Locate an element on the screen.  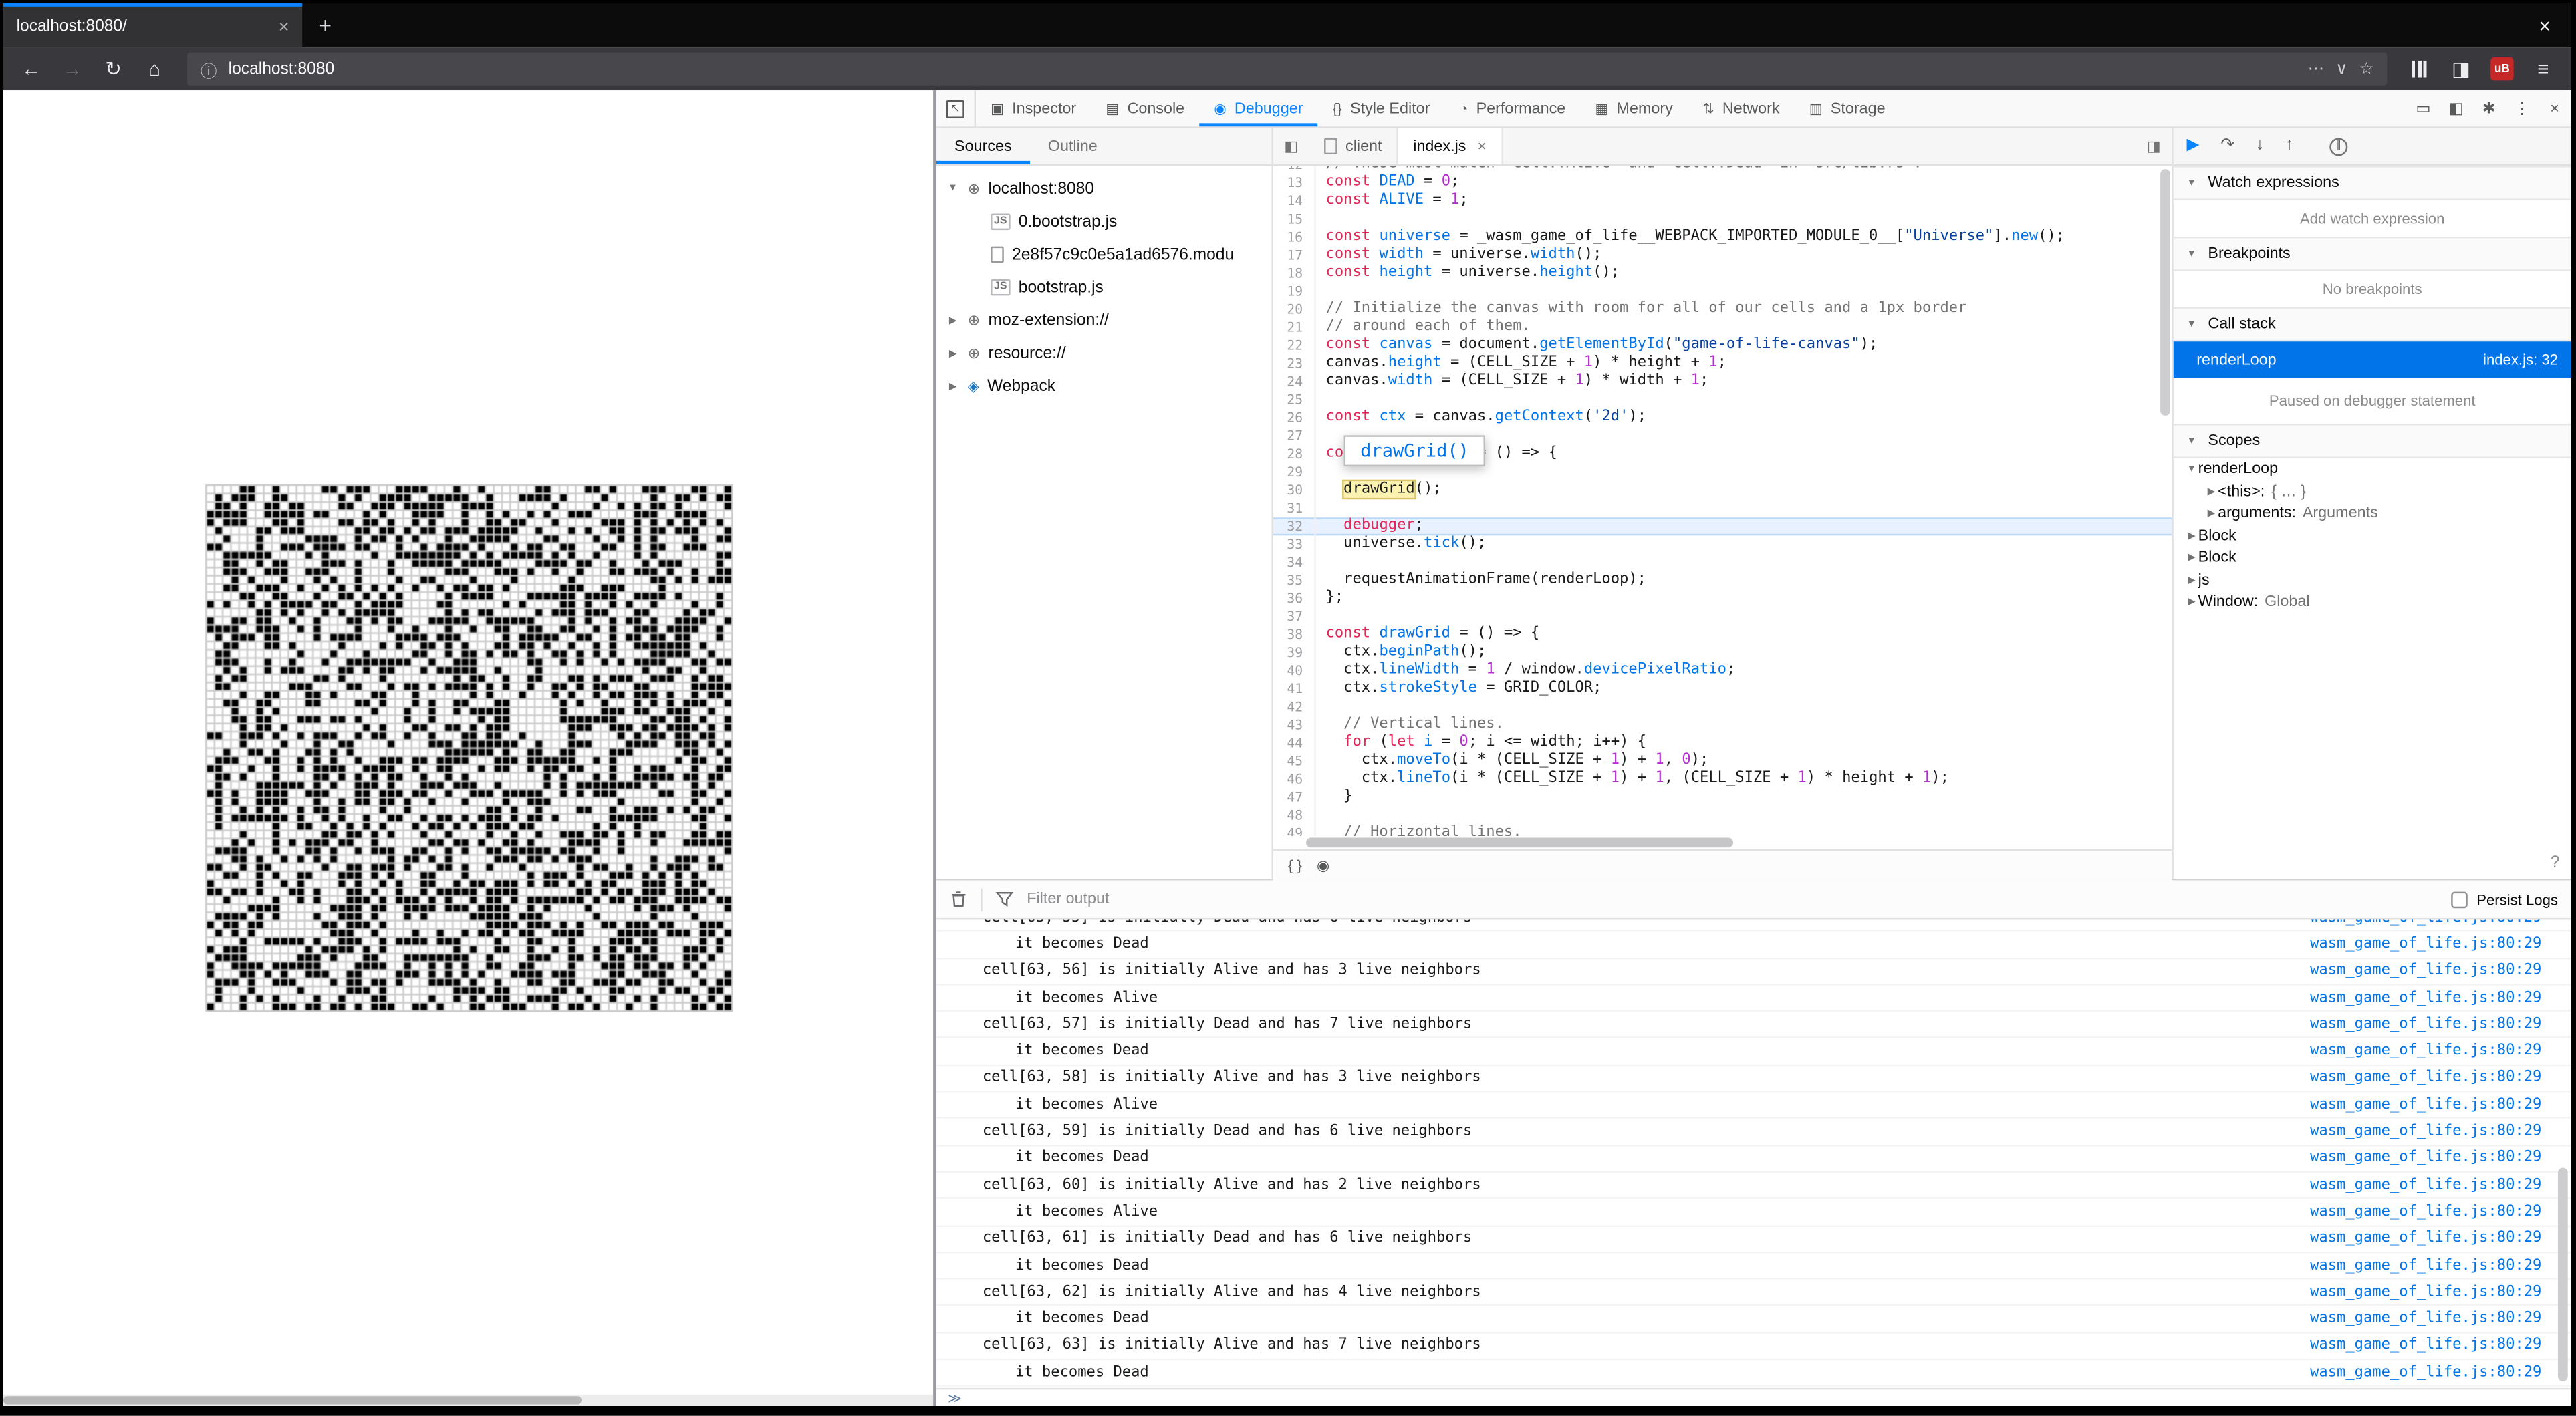
preview-eye-icon: ◉ is located at coordinates (1323, 866).